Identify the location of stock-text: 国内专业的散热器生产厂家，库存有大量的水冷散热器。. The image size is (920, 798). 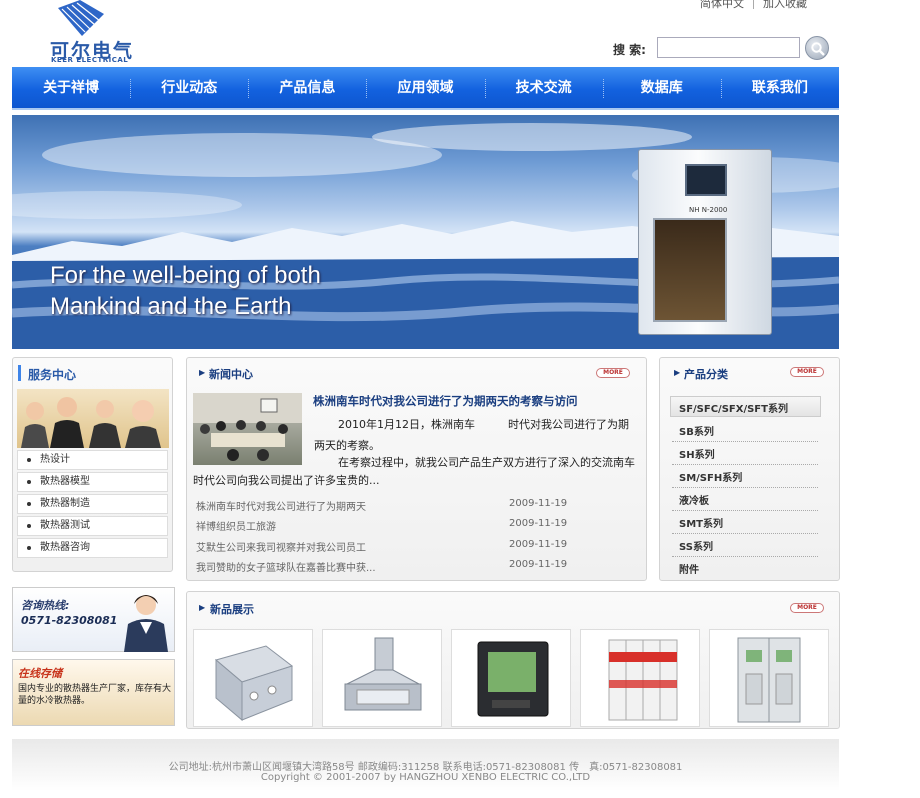
(95, 695).